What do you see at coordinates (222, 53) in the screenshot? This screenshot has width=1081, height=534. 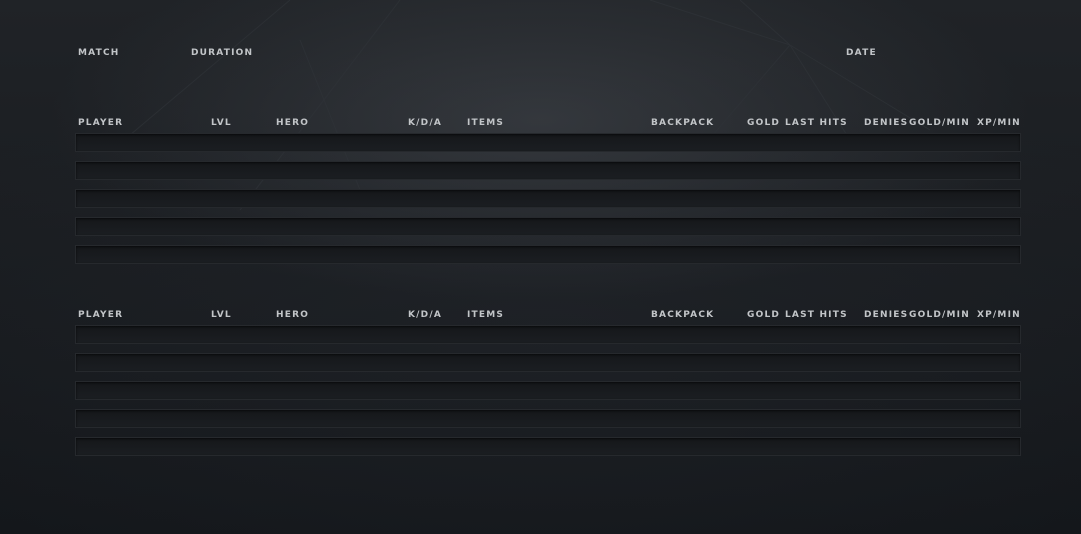 I see `duration-label: DURATION` at bounding box center [222, 53].